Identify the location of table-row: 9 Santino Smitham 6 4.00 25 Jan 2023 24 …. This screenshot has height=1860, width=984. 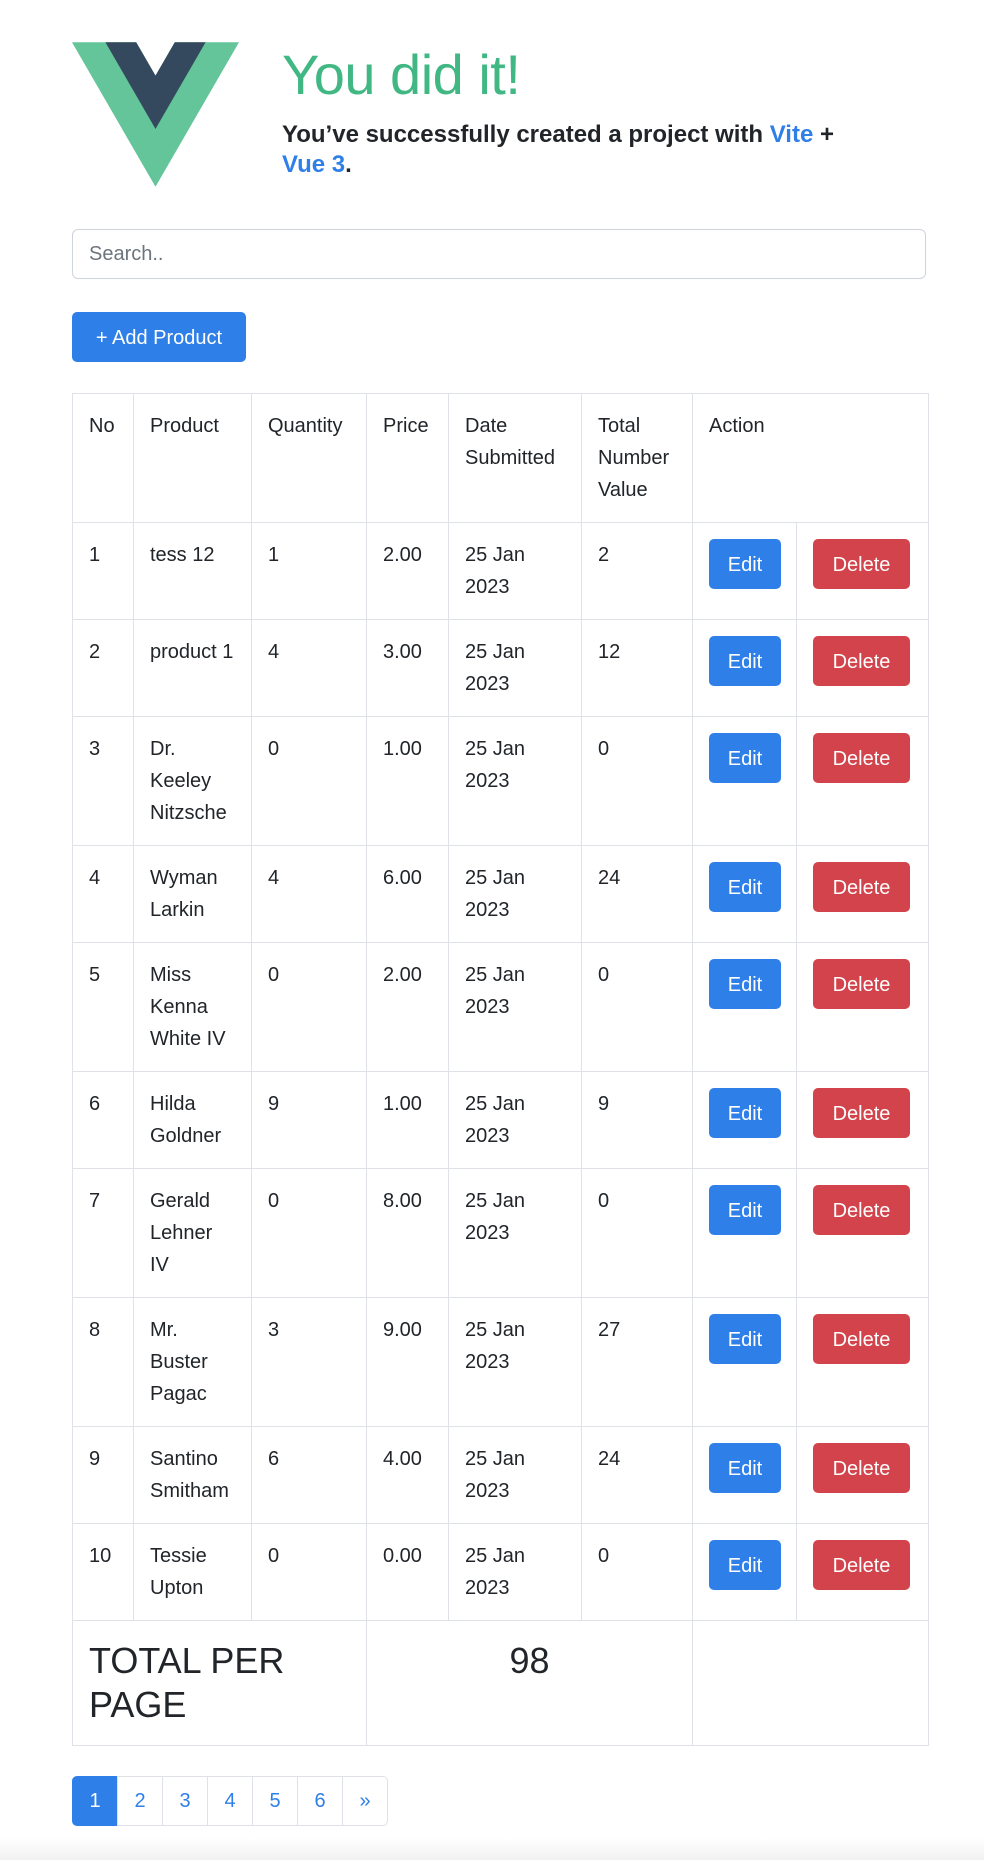
(500, 1475).